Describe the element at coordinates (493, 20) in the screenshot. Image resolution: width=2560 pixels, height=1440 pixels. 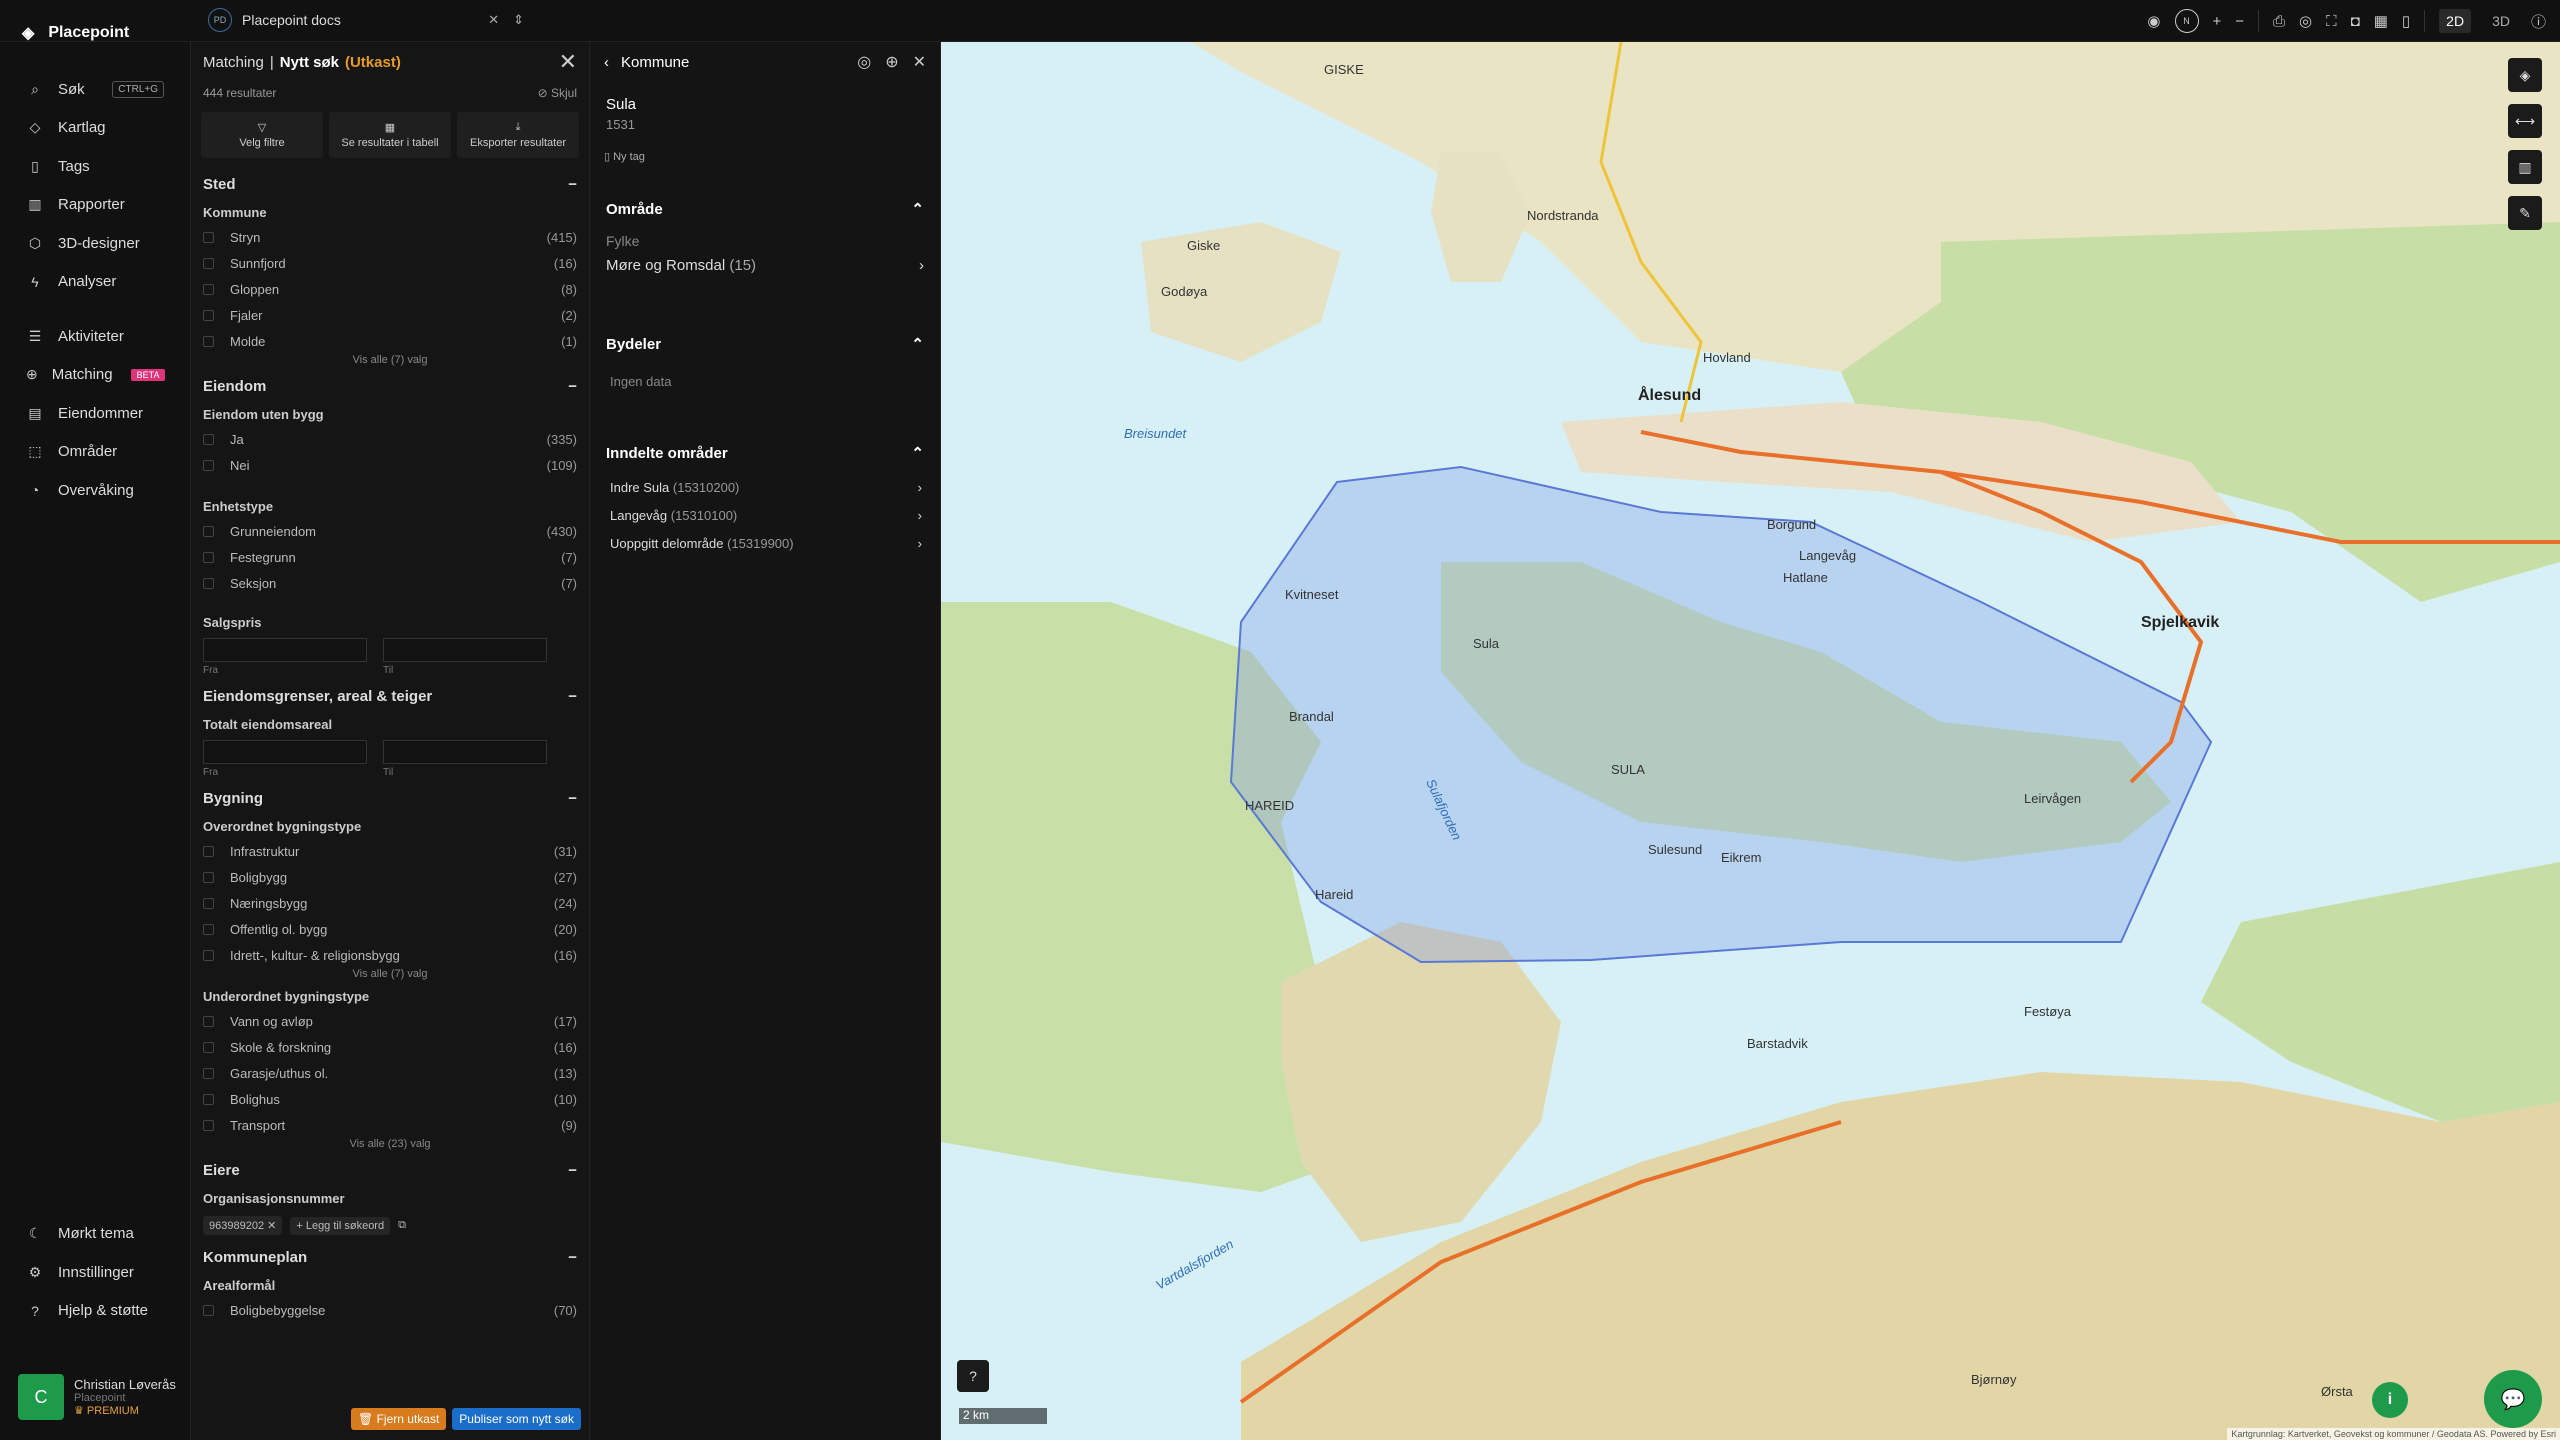
I see `clear-icon: ✕` at that location.